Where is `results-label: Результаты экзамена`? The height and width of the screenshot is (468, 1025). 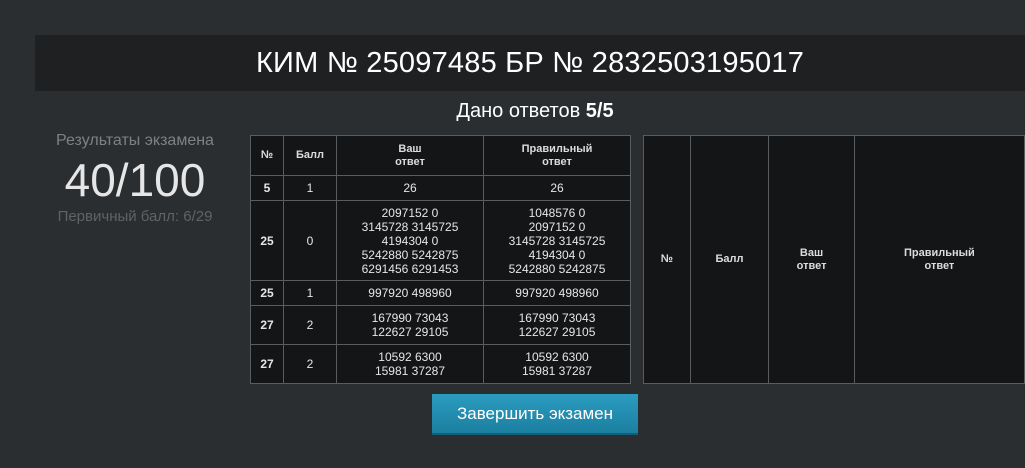 results-label: Результаты экзамена is located at coordinates (135, 140).